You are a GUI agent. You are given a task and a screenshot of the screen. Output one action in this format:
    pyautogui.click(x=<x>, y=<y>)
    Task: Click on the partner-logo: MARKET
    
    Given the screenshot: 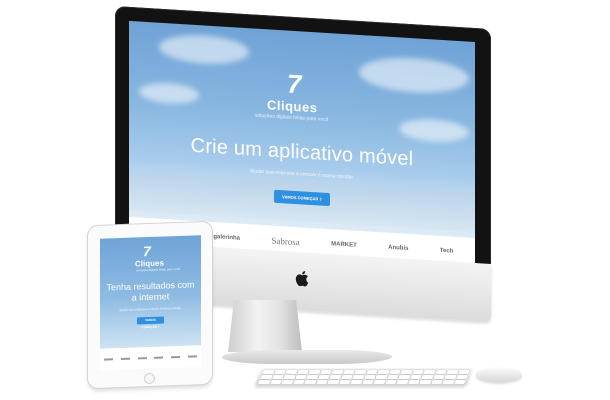 What is the action you would take?
    pyautogui.click(x=344, y=245)
    